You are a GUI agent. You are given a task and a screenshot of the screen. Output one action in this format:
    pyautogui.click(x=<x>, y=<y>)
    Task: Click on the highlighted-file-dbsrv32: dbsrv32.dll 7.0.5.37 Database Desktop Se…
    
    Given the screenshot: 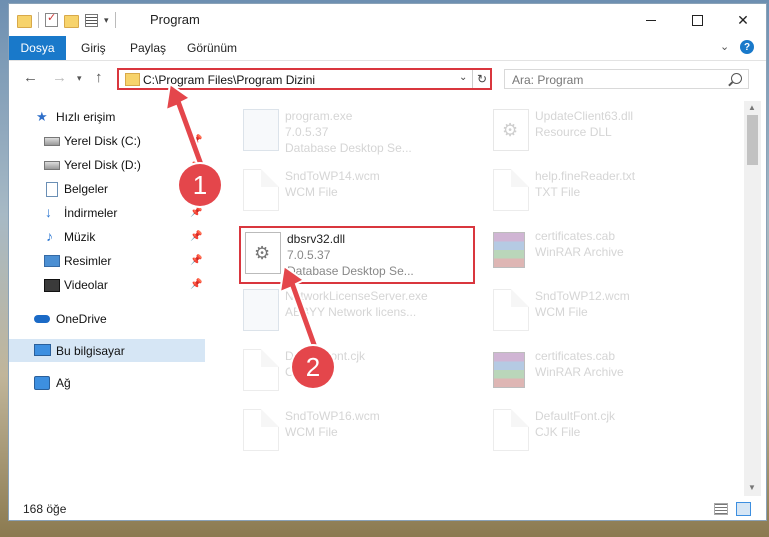 What is the action you would take?
    pyautogui.click(x=357, y=255)
    